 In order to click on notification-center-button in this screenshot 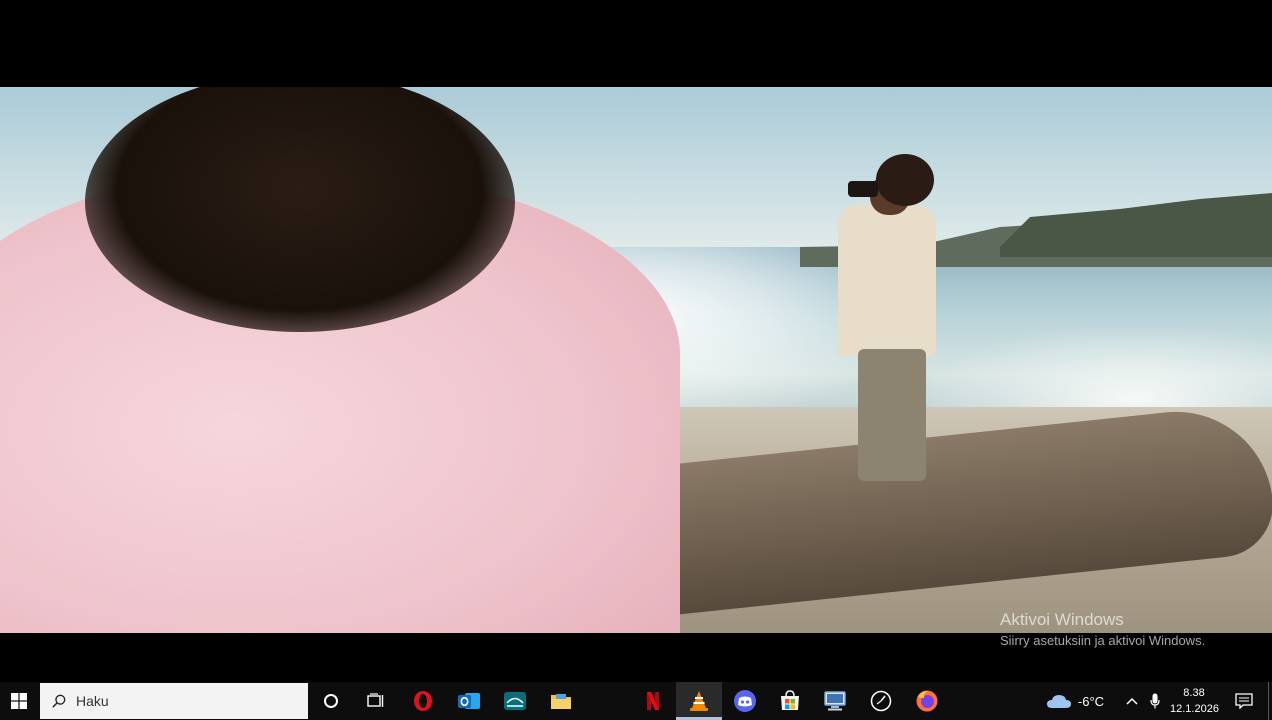, I will do `click(1244, 701)`.